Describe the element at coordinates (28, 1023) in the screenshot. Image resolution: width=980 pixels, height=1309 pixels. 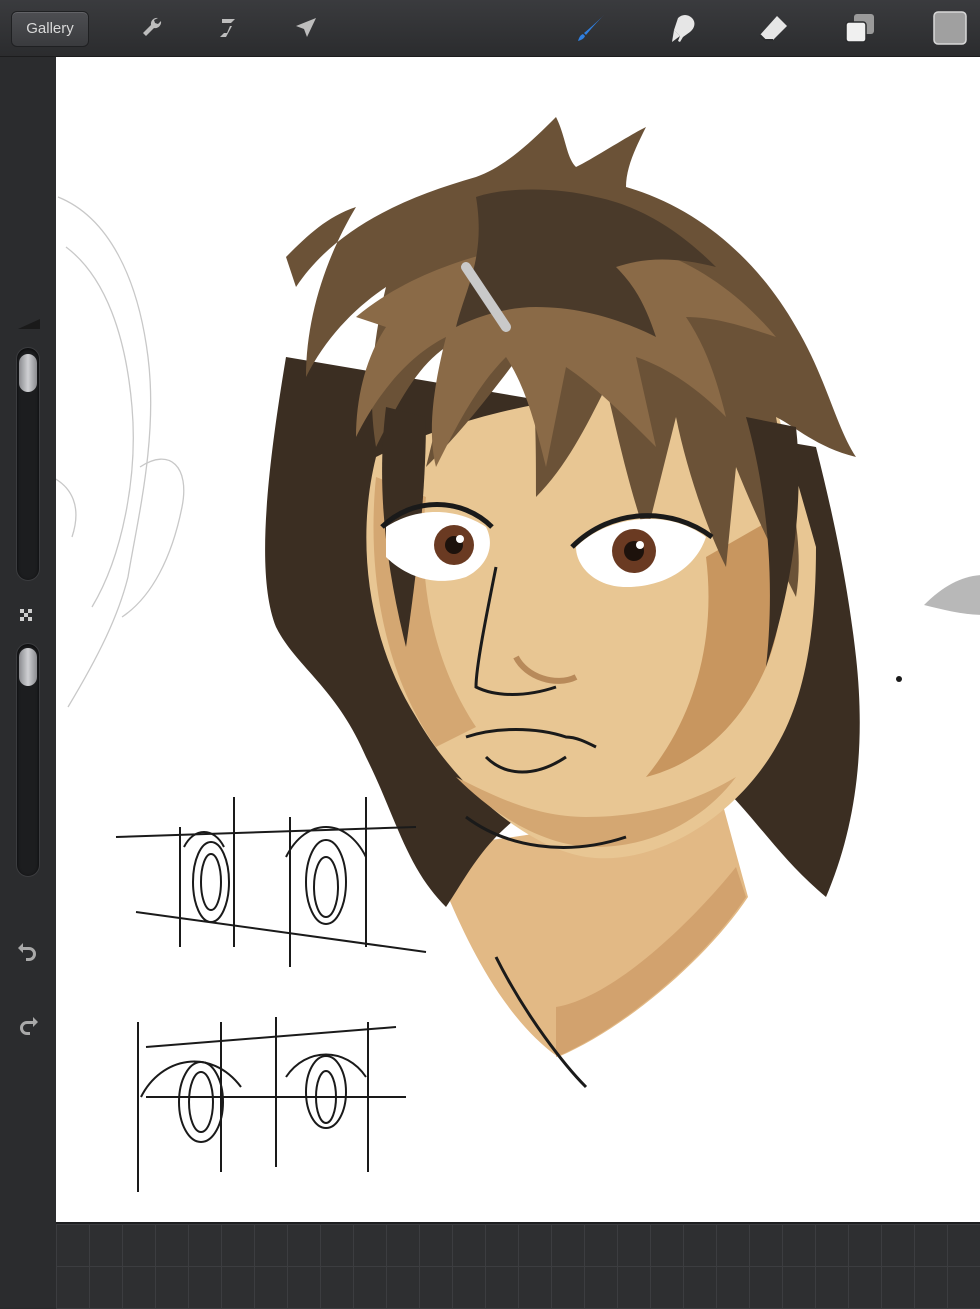
I see `redo-icon` at that location.